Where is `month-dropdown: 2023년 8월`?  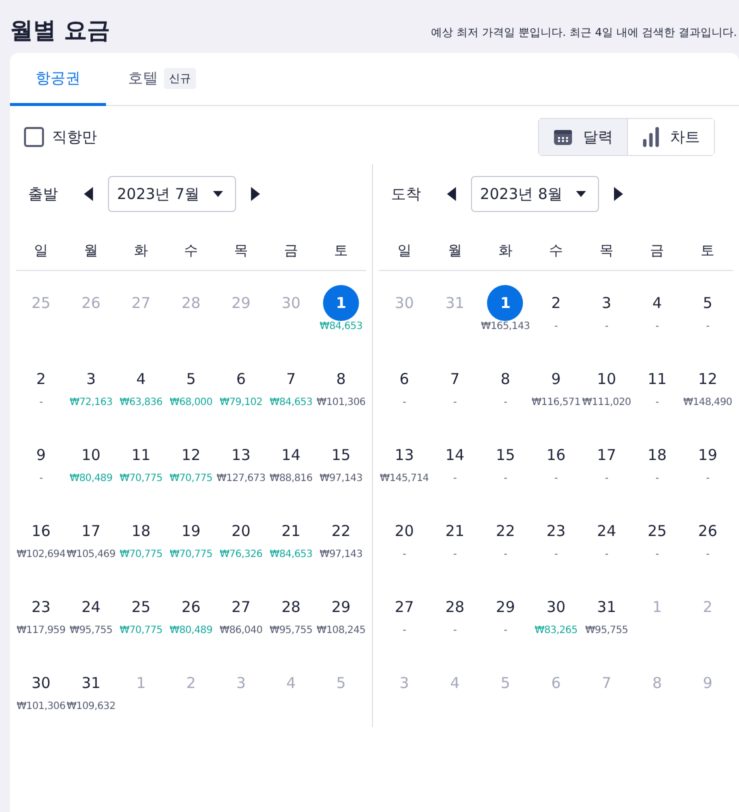 month-dropdown: 2023년 8월 is located at coordinates (535, 194).